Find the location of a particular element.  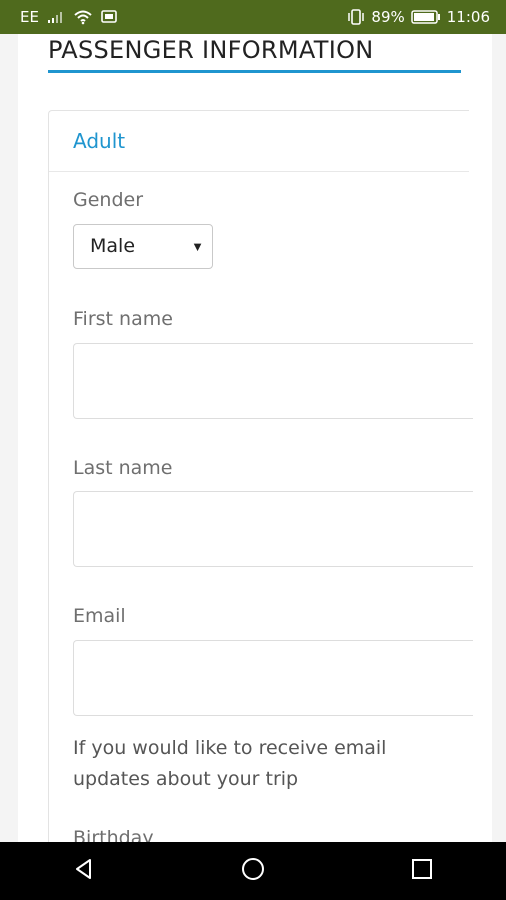

home-button is located at coordinates (253, 871).